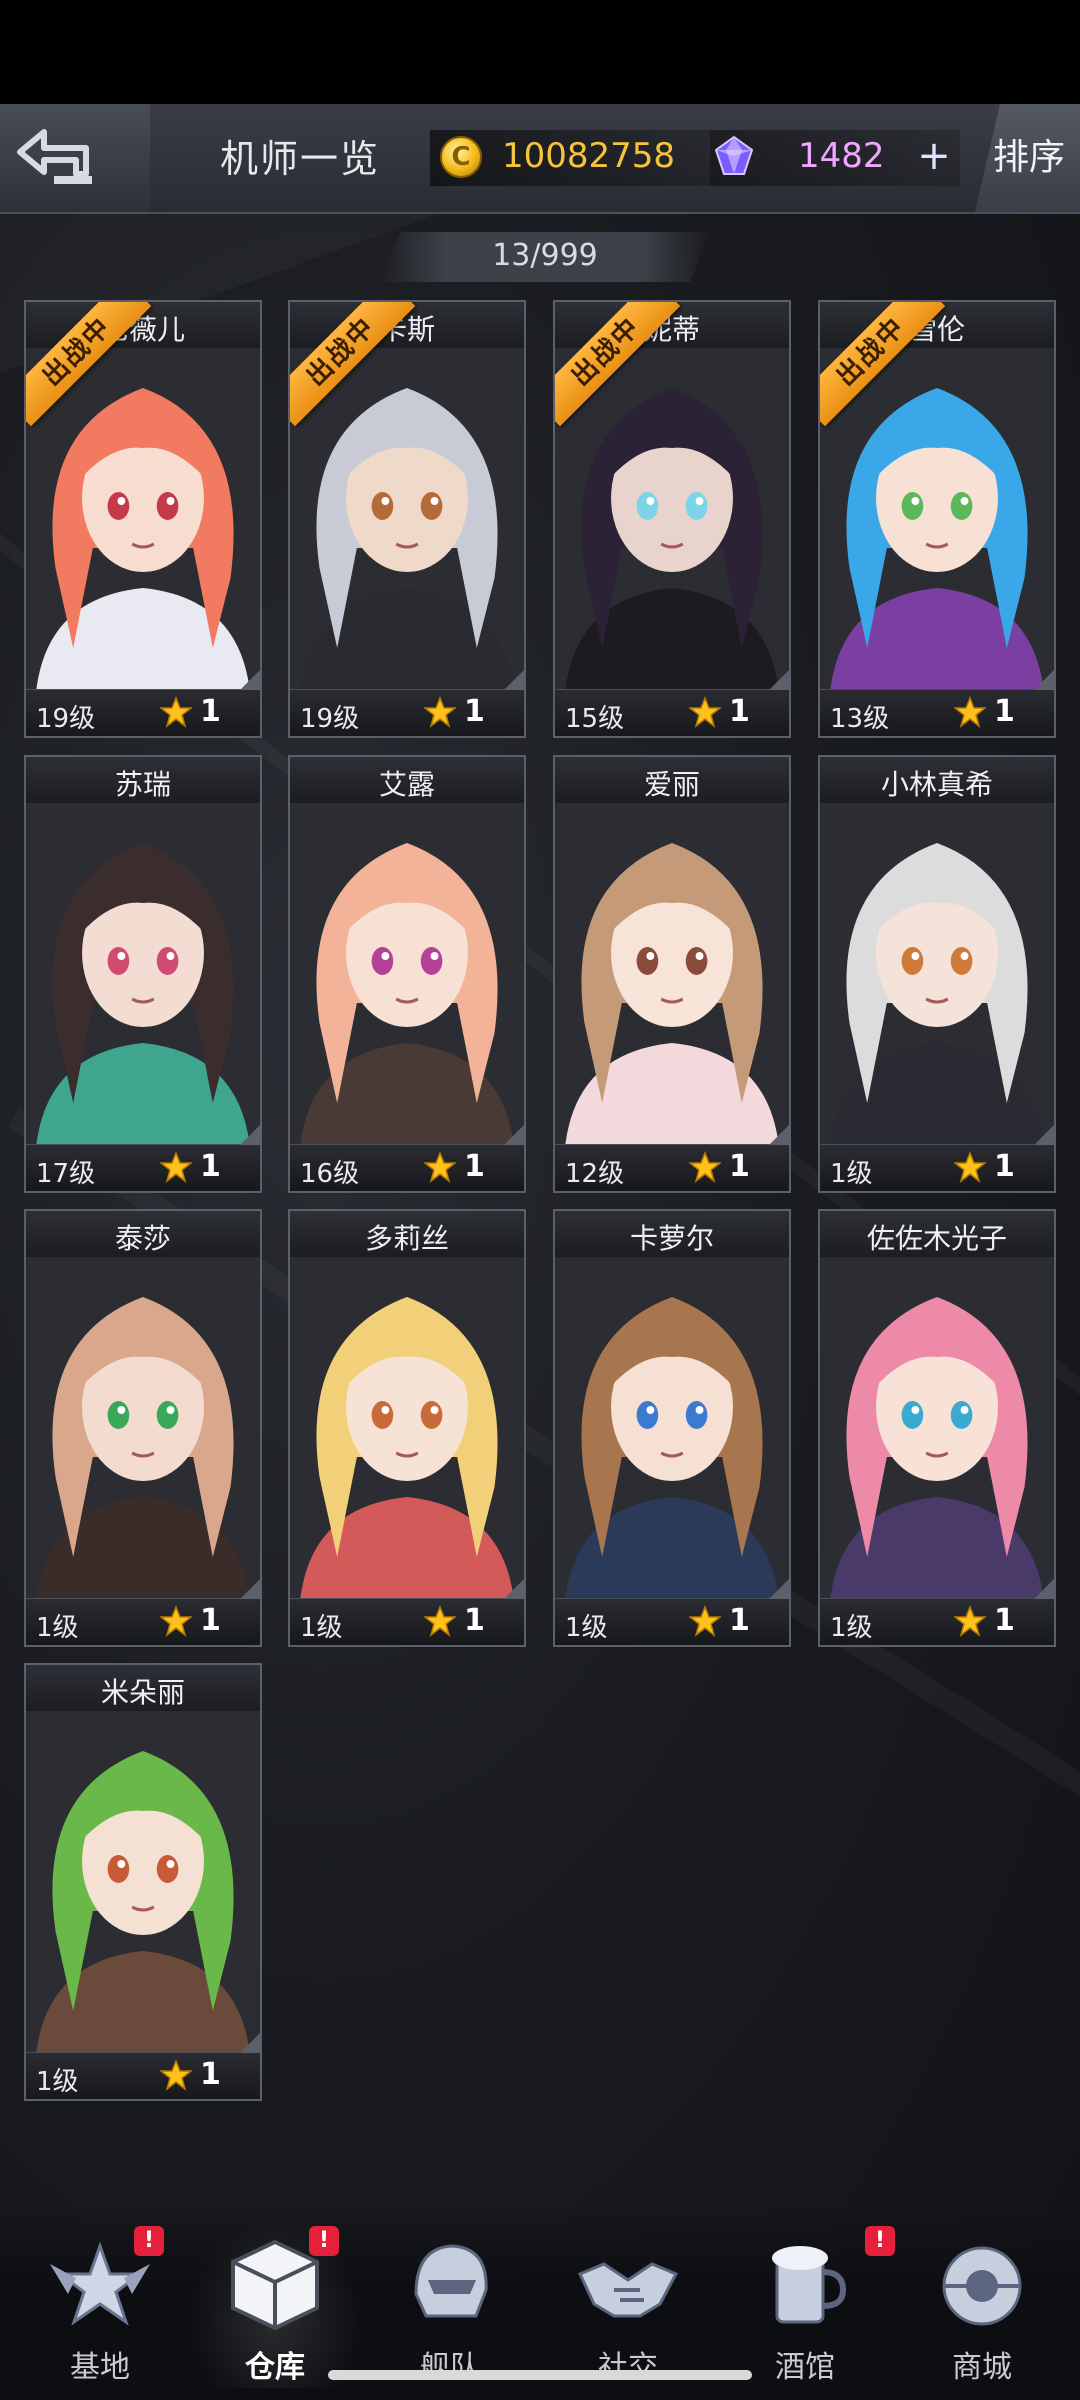 This screenshot has width=1080, height=2400. Describe the element at coordinates (545, 255) in the screenshot. I see `pilot-count: 13/999` at that location.